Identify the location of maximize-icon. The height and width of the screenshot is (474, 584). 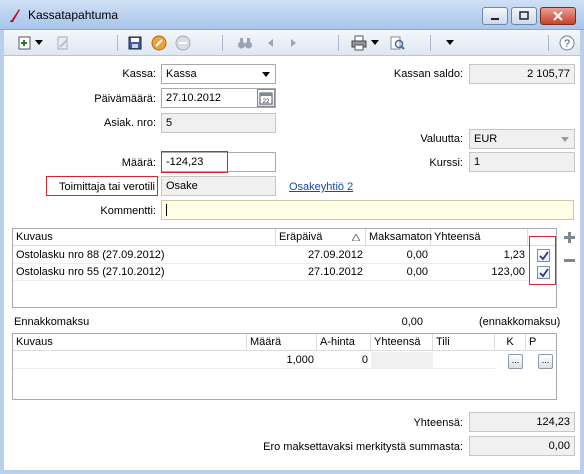
(524, 16).